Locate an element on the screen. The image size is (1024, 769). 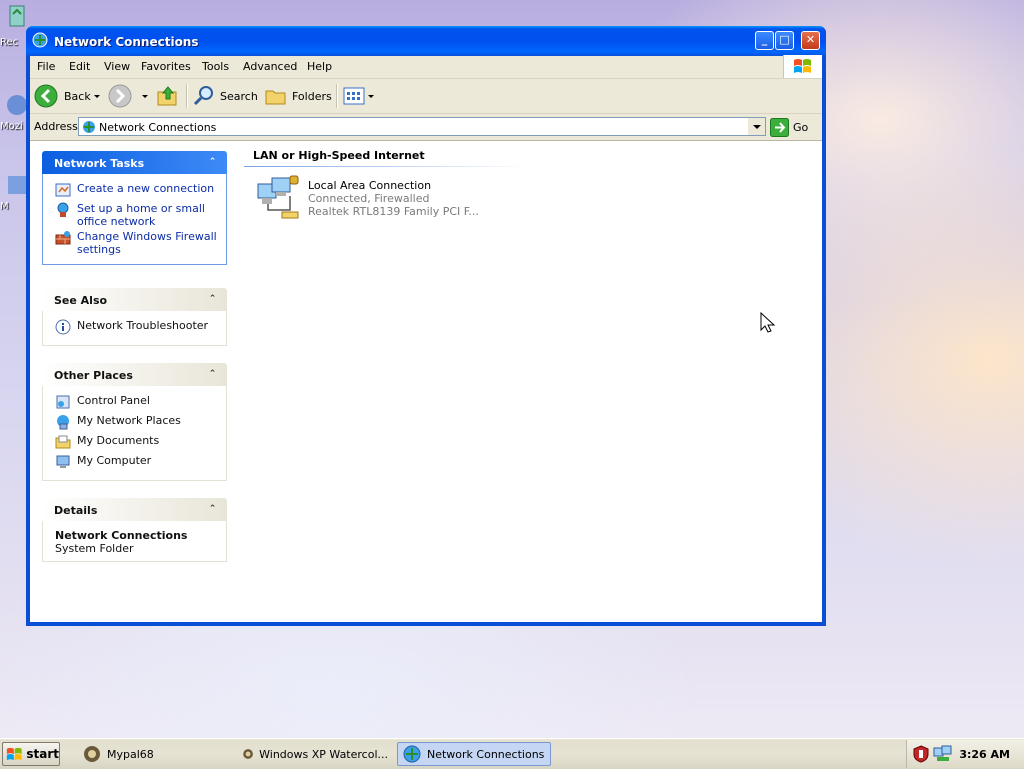
computer-icon is located at coordinates (63, 461).